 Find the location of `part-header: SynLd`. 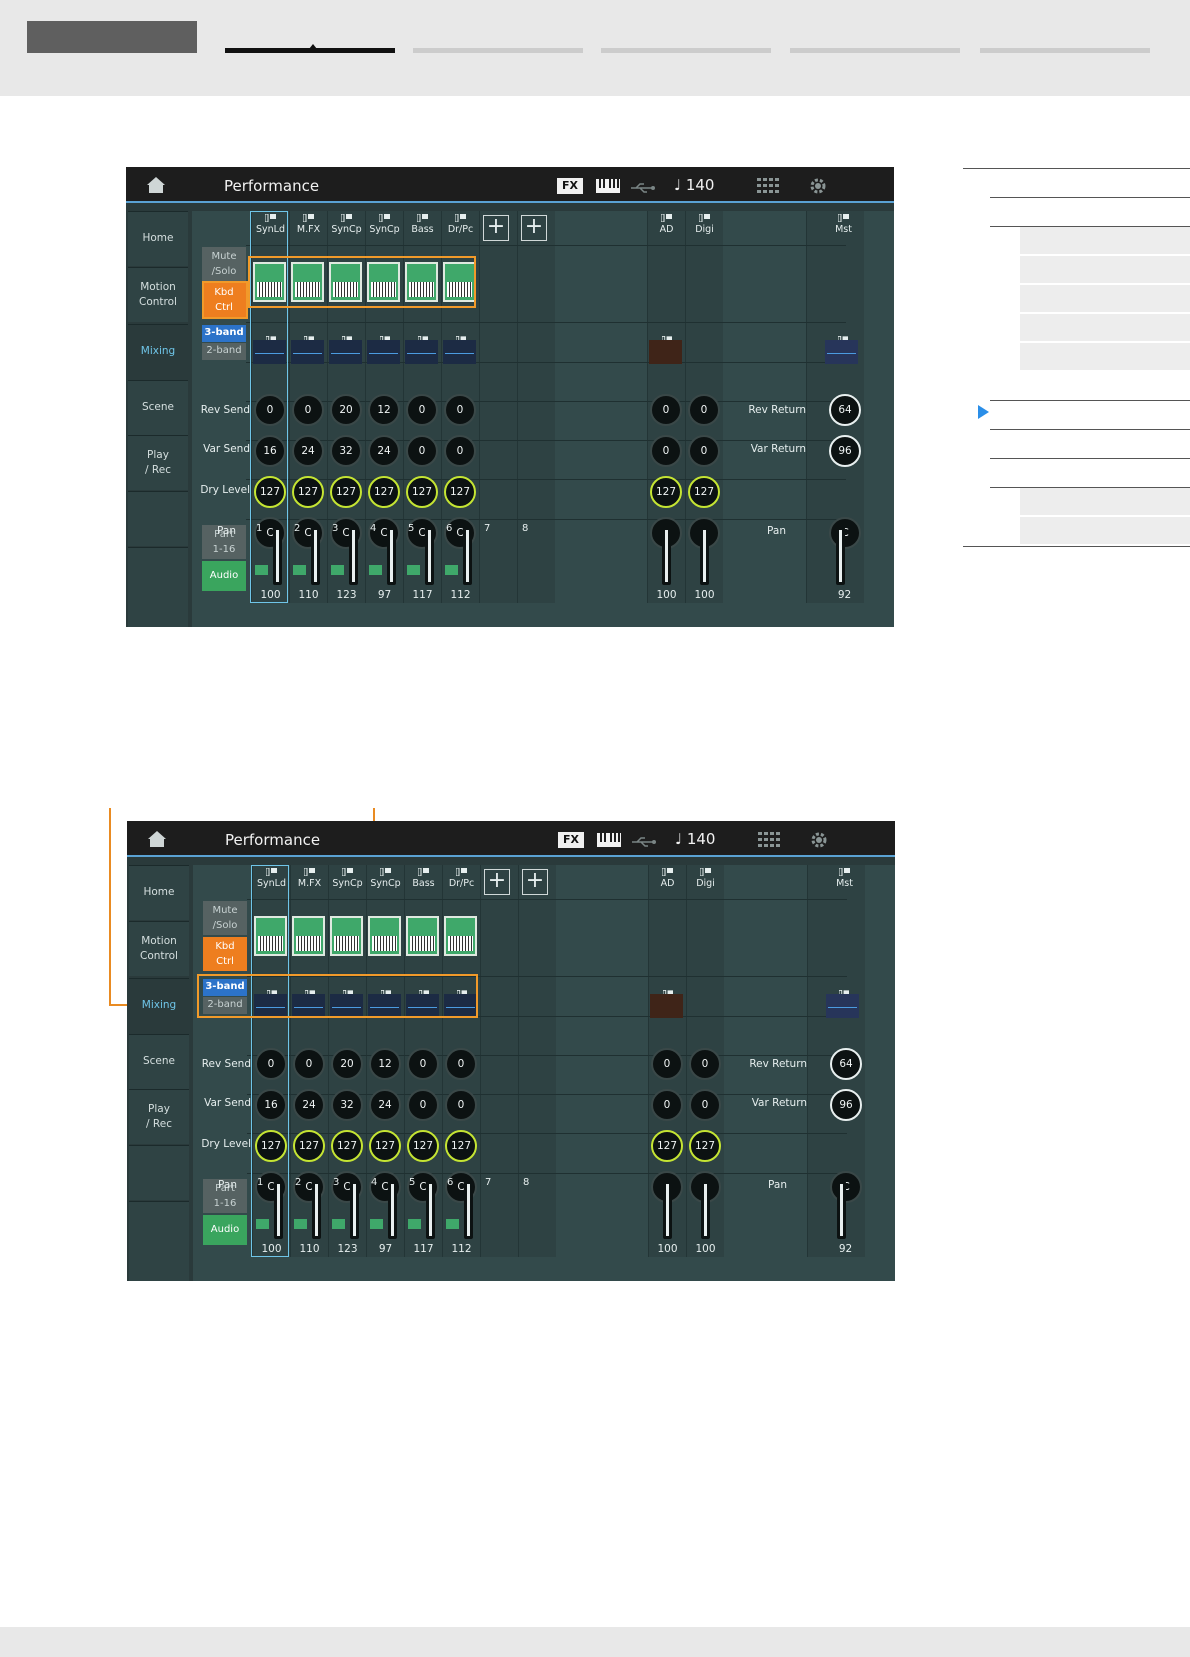

part-header: SynLd is located at coordinates (270, 229).